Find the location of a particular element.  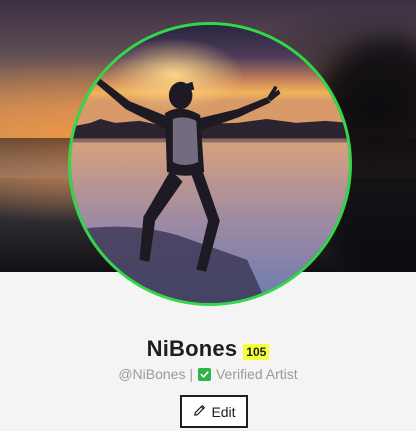

verified-artist-label: Verified Artist is located at coordinates (256, 374).